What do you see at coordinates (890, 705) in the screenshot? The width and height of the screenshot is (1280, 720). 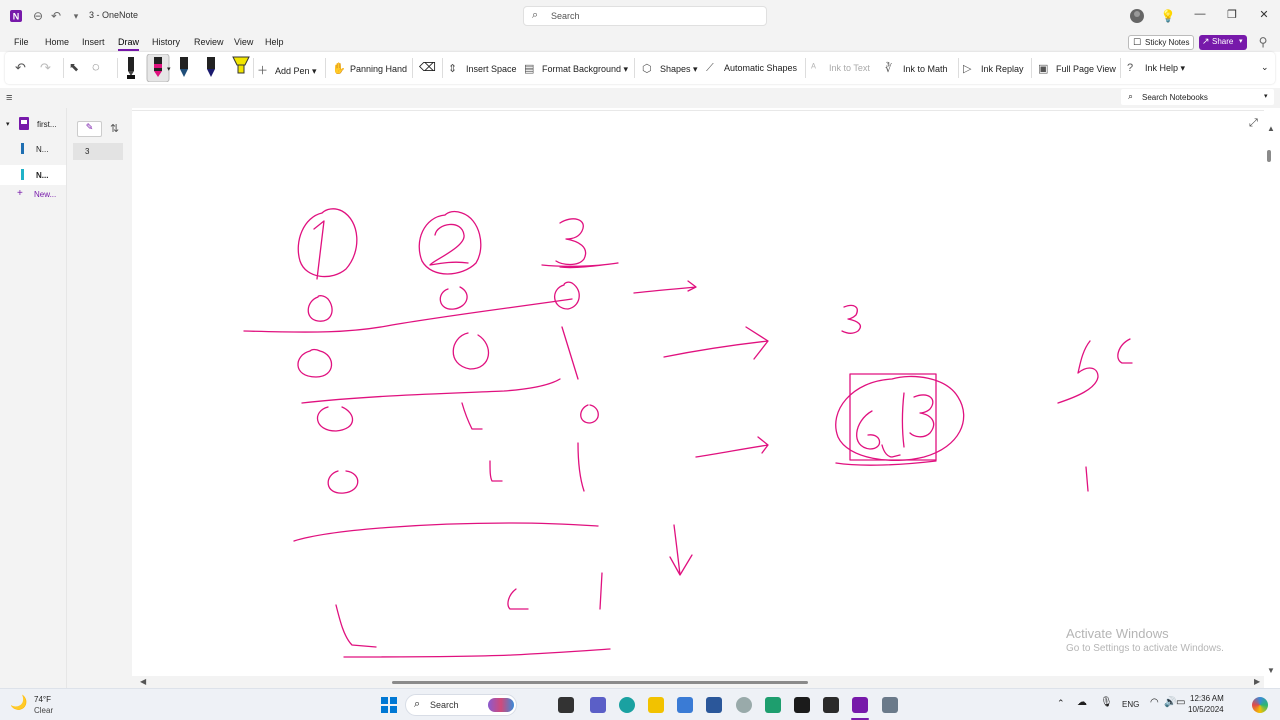 I see `snipping-tool-icon` at bounding box center [890, 705].